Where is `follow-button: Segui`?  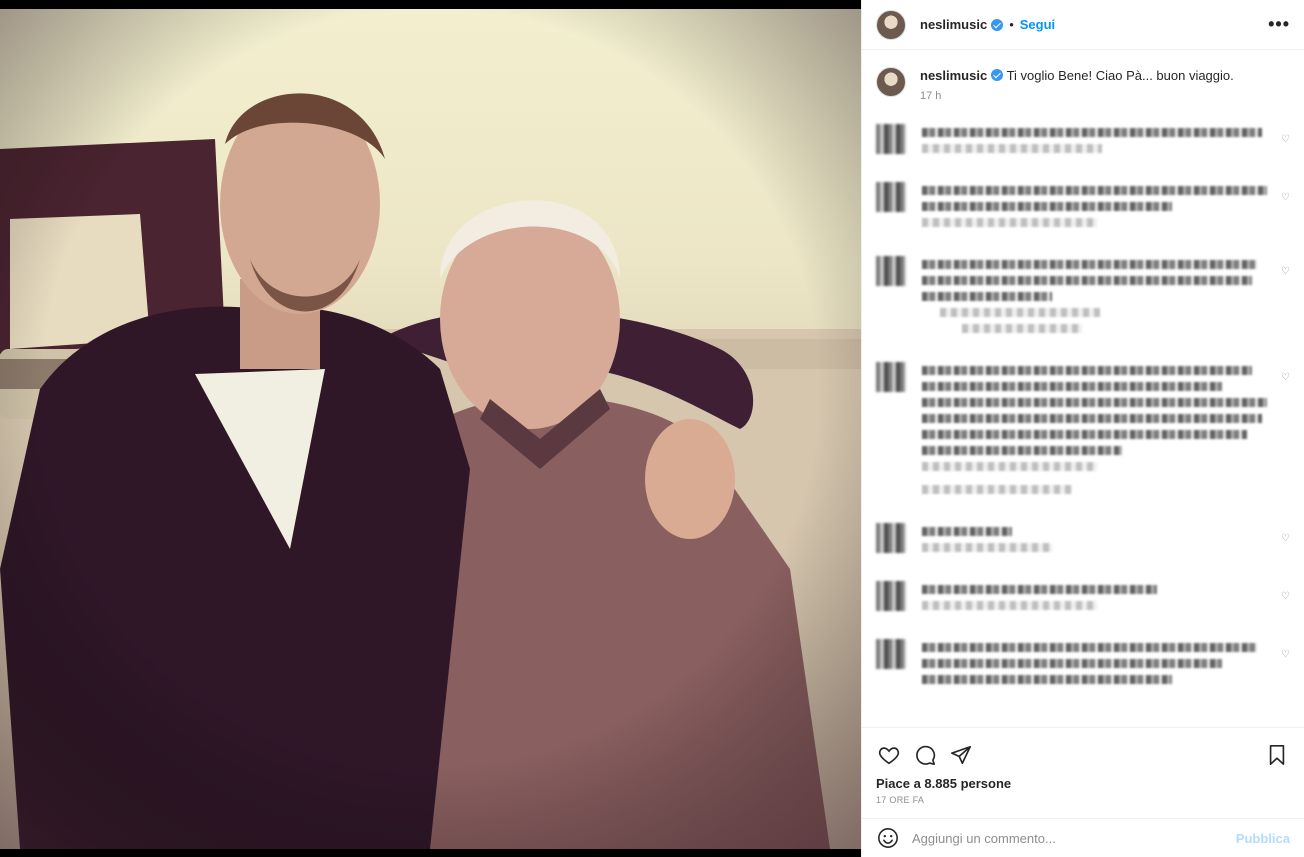 follow-button: Segui is located at coordinates (1037, 24).